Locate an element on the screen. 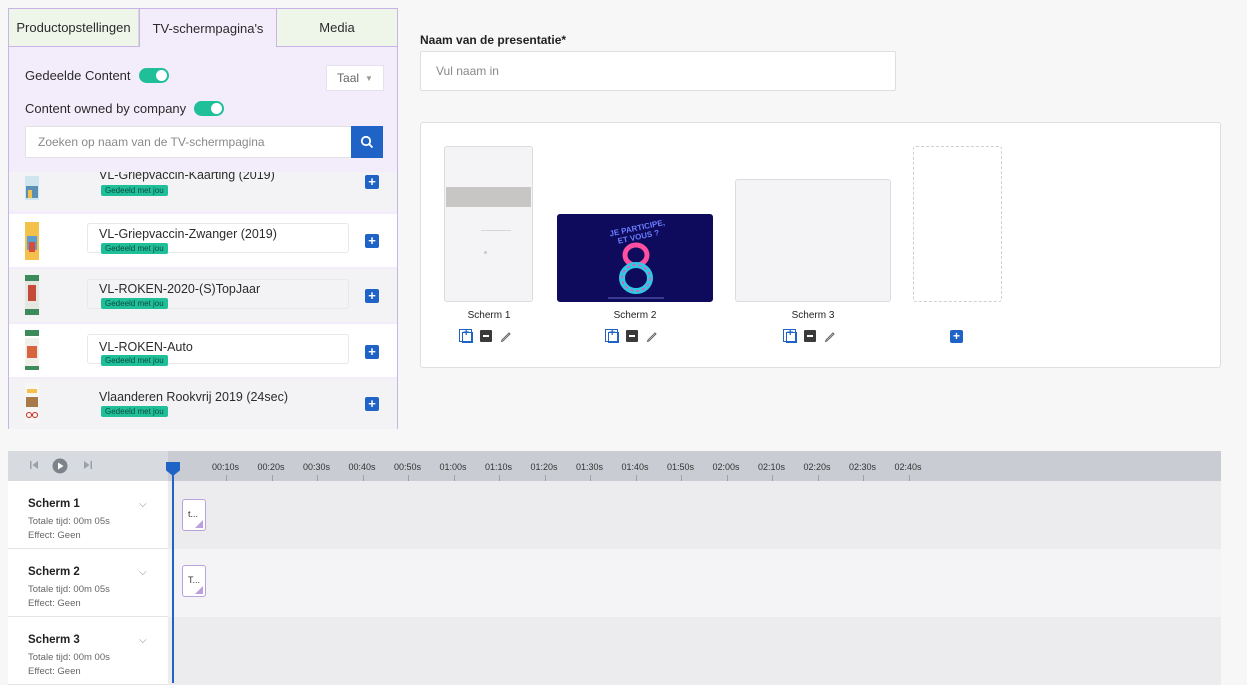 The height and width of the screenshot is (685, 1247). screen-2-preview: JE PARTICIPE, ET VOUS ? is located at coordinates (635, 258).